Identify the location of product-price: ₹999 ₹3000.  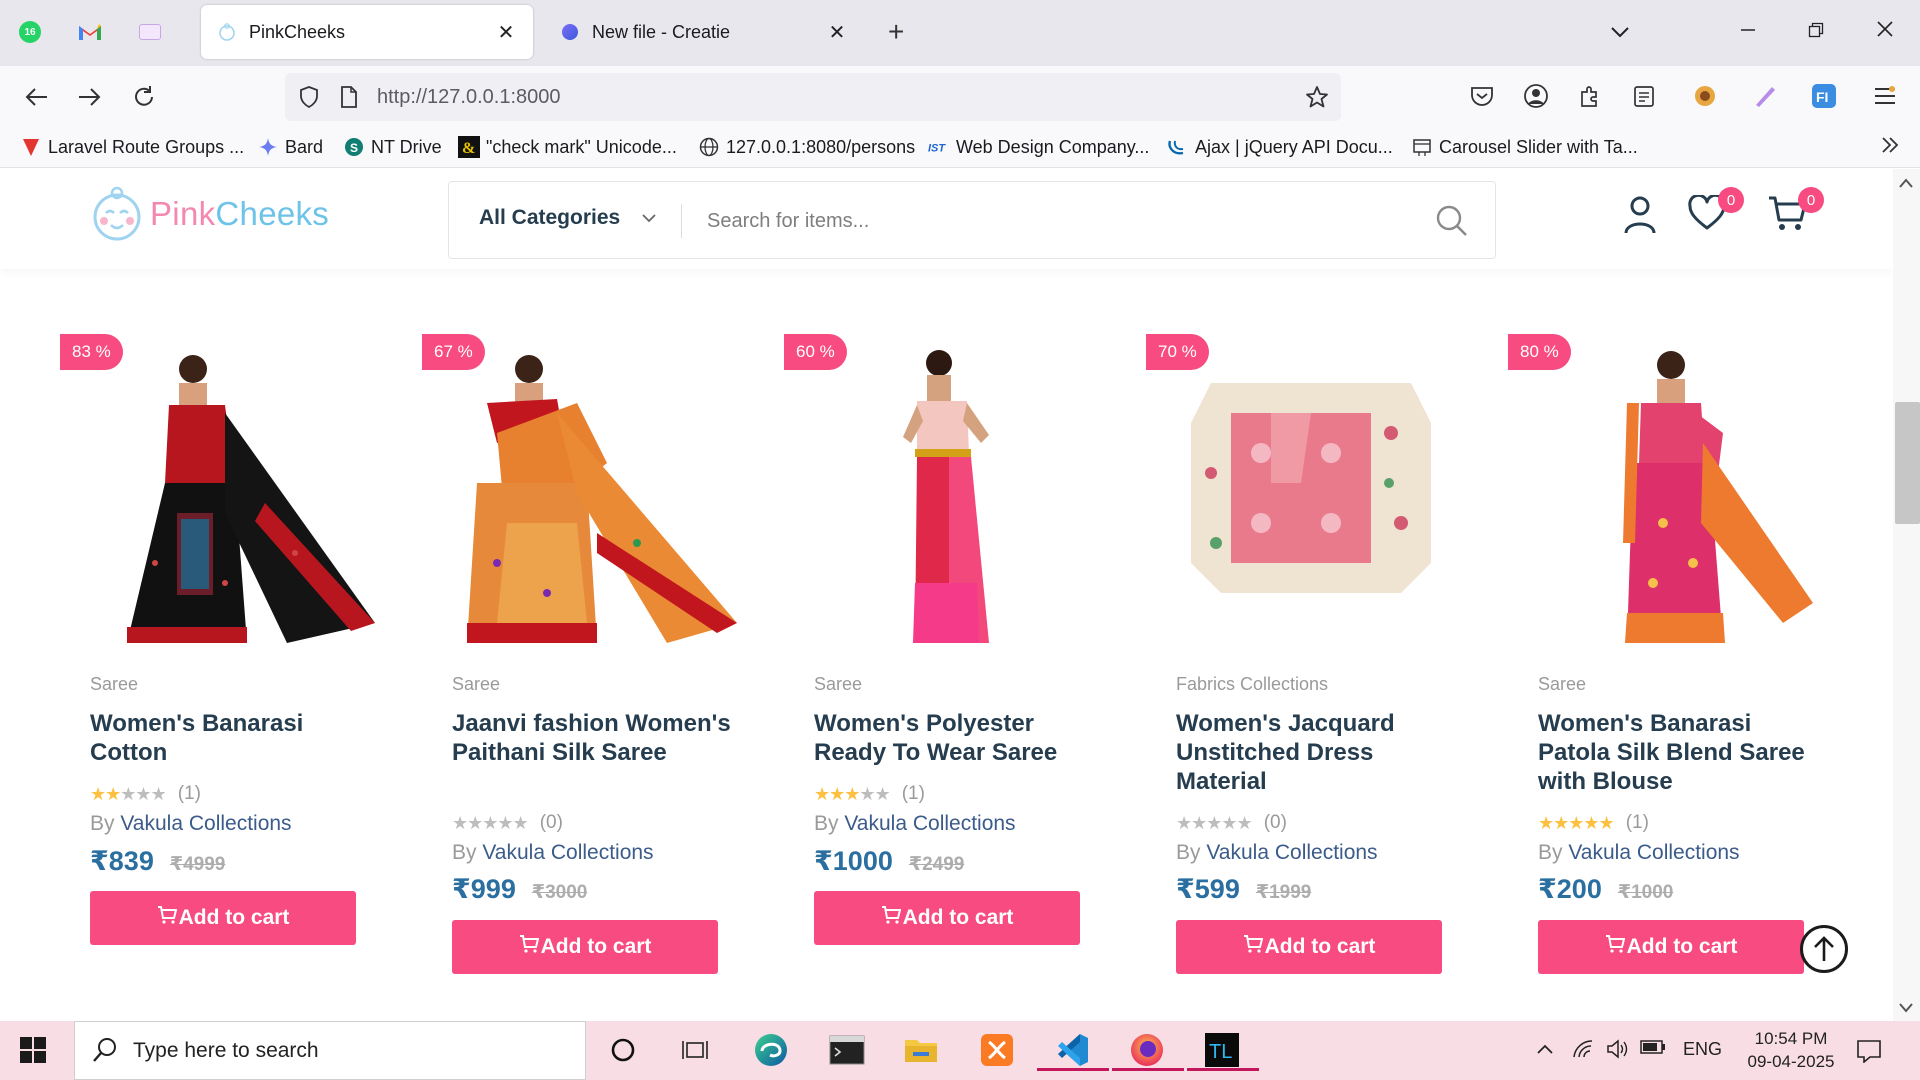
(519, 889).